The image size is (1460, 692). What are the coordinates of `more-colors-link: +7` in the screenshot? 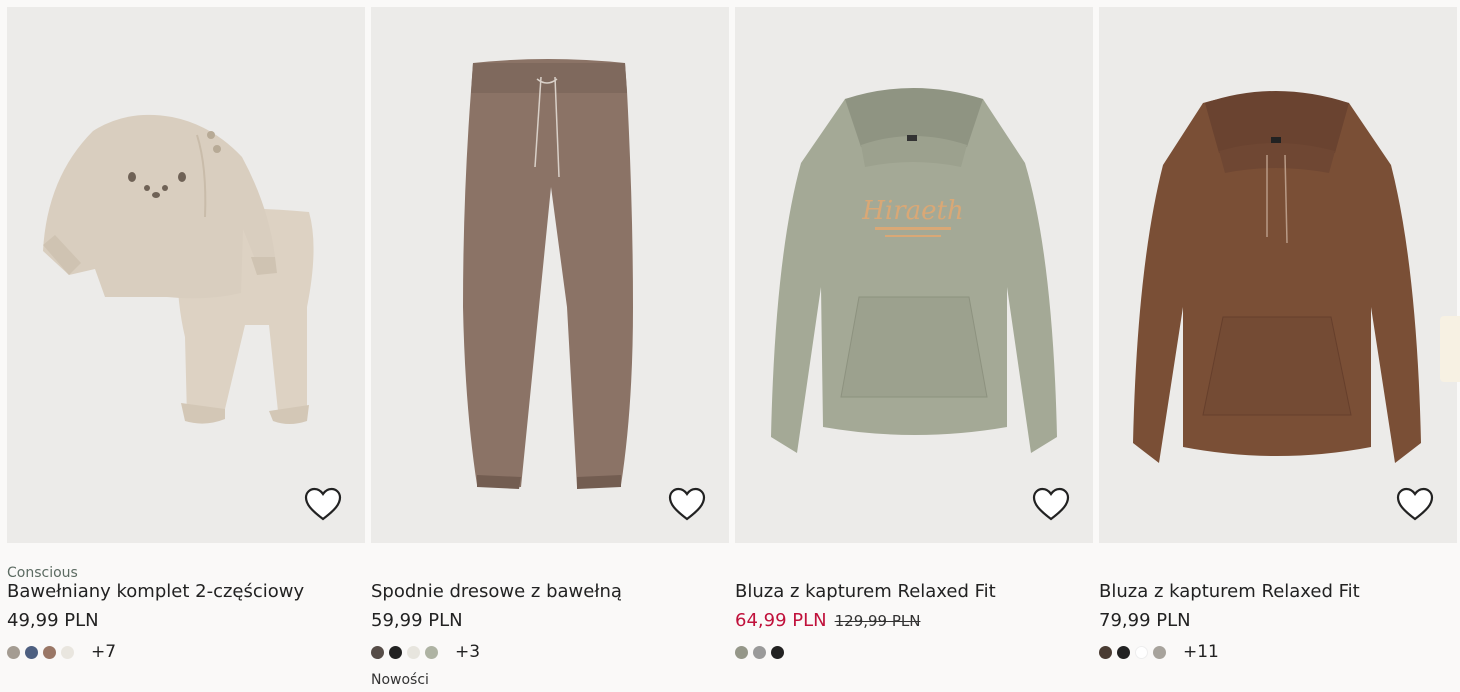 It's located at (103, 652).